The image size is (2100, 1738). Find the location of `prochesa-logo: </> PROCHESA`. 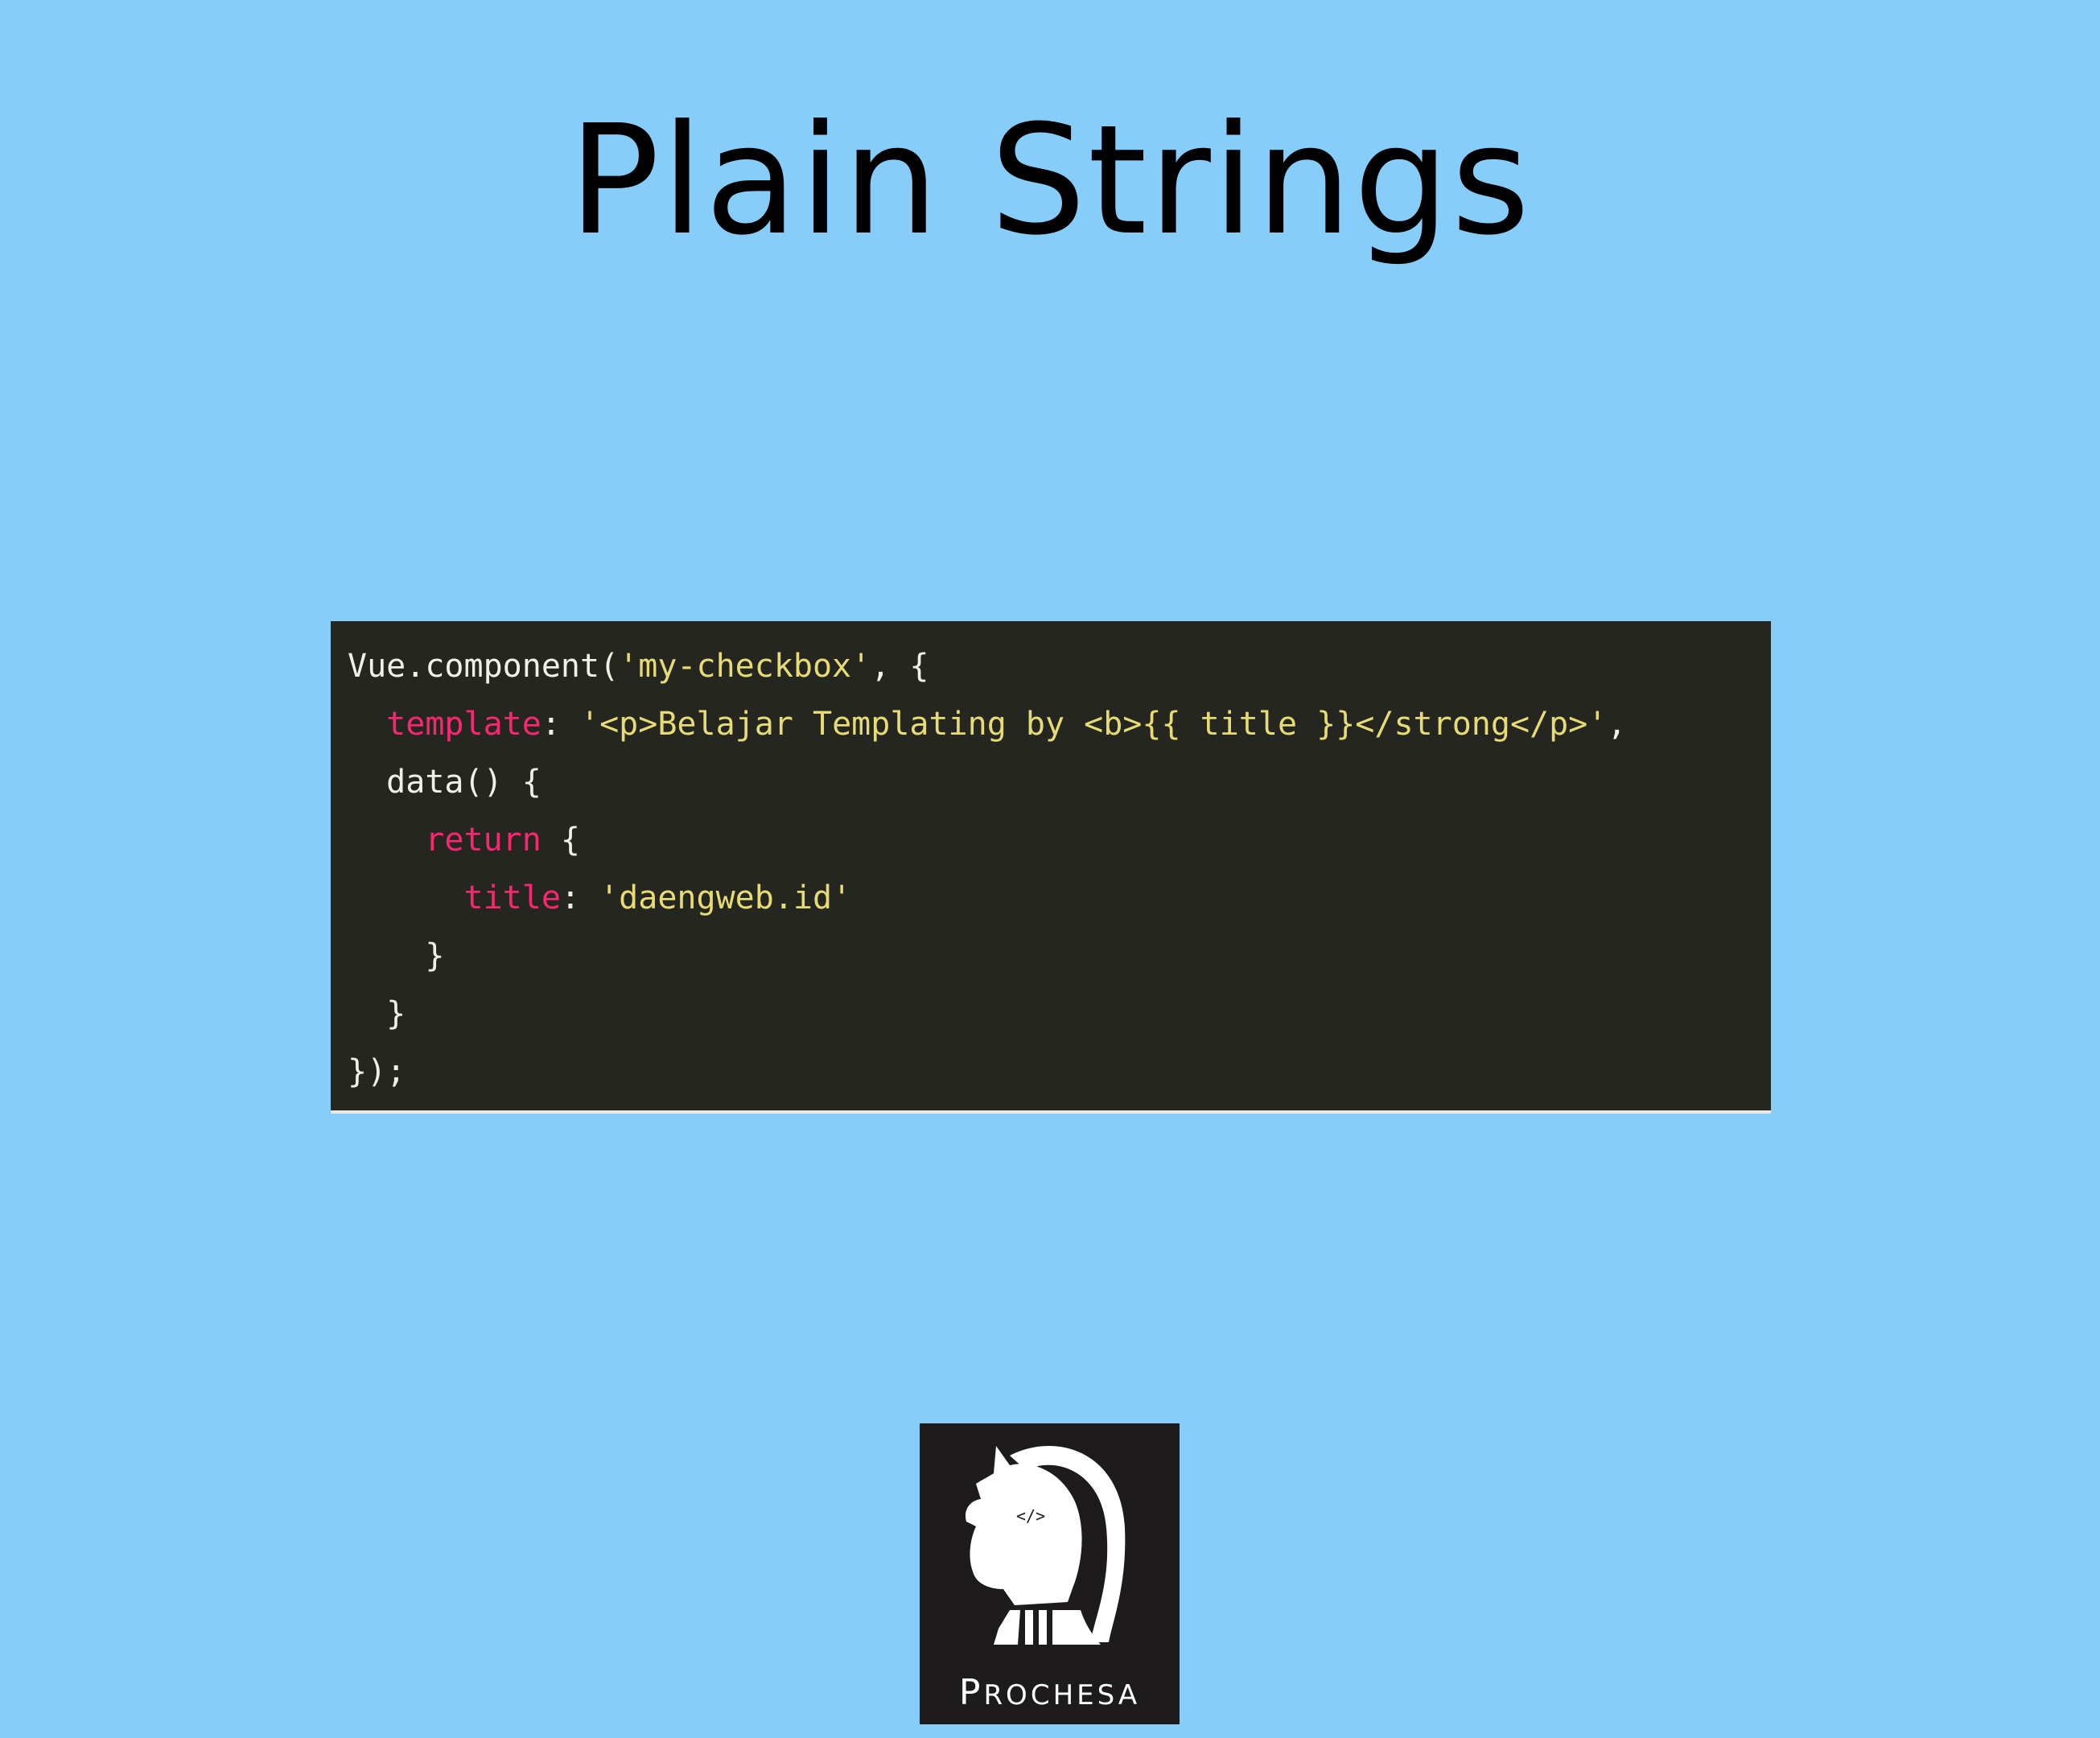

prochesa-logo: </> PROCHESA is located at coordinates (1050, 1573).